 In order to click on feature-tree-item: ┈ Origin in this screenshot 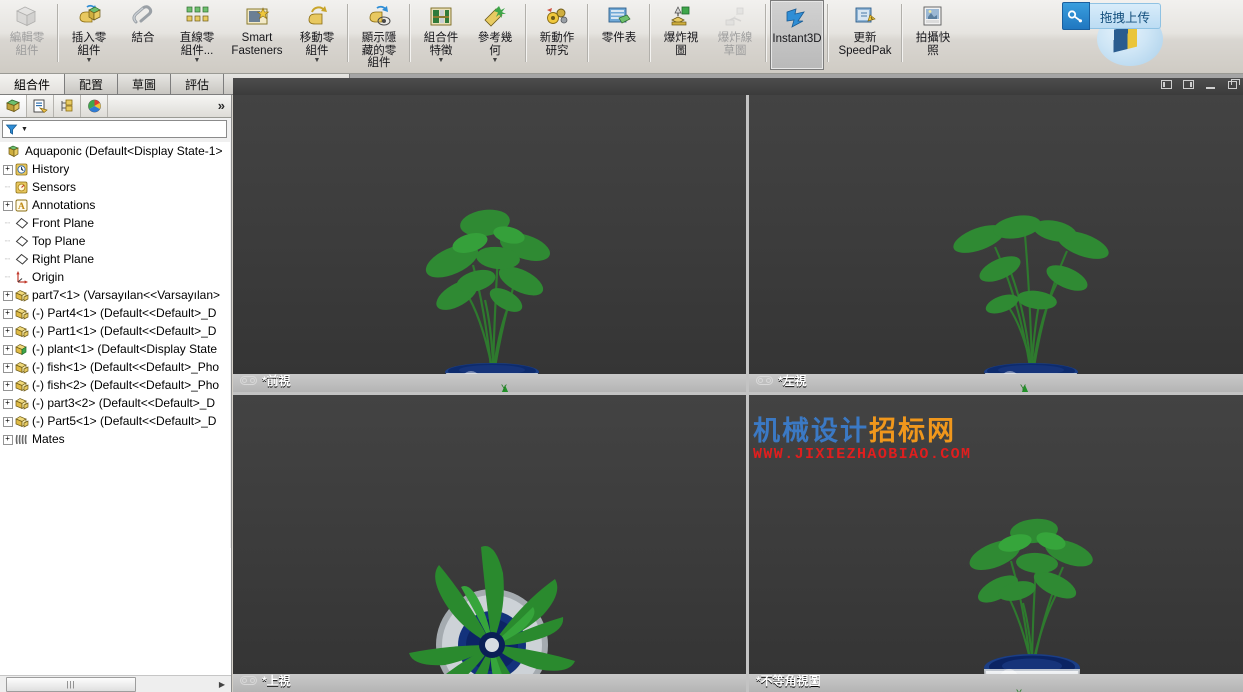, I will do `click(115, 277)`.